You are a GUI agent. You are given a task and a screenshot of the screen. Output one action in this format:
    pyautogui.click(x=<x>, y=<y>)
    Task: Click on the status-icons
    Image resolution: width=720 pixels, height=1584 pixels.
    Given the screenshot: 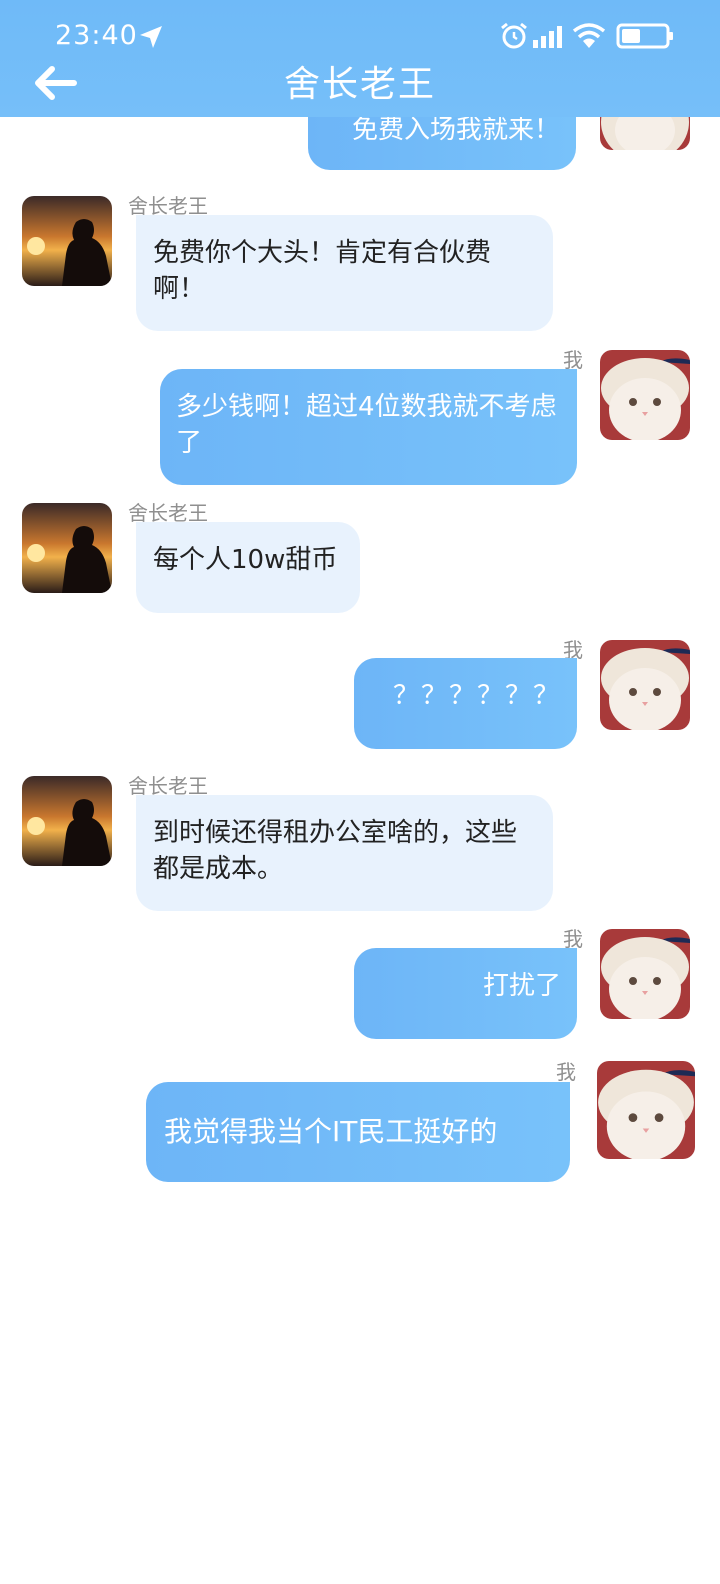 What is the action you would take?
    pyautogui.click(x=590, y=37)
    